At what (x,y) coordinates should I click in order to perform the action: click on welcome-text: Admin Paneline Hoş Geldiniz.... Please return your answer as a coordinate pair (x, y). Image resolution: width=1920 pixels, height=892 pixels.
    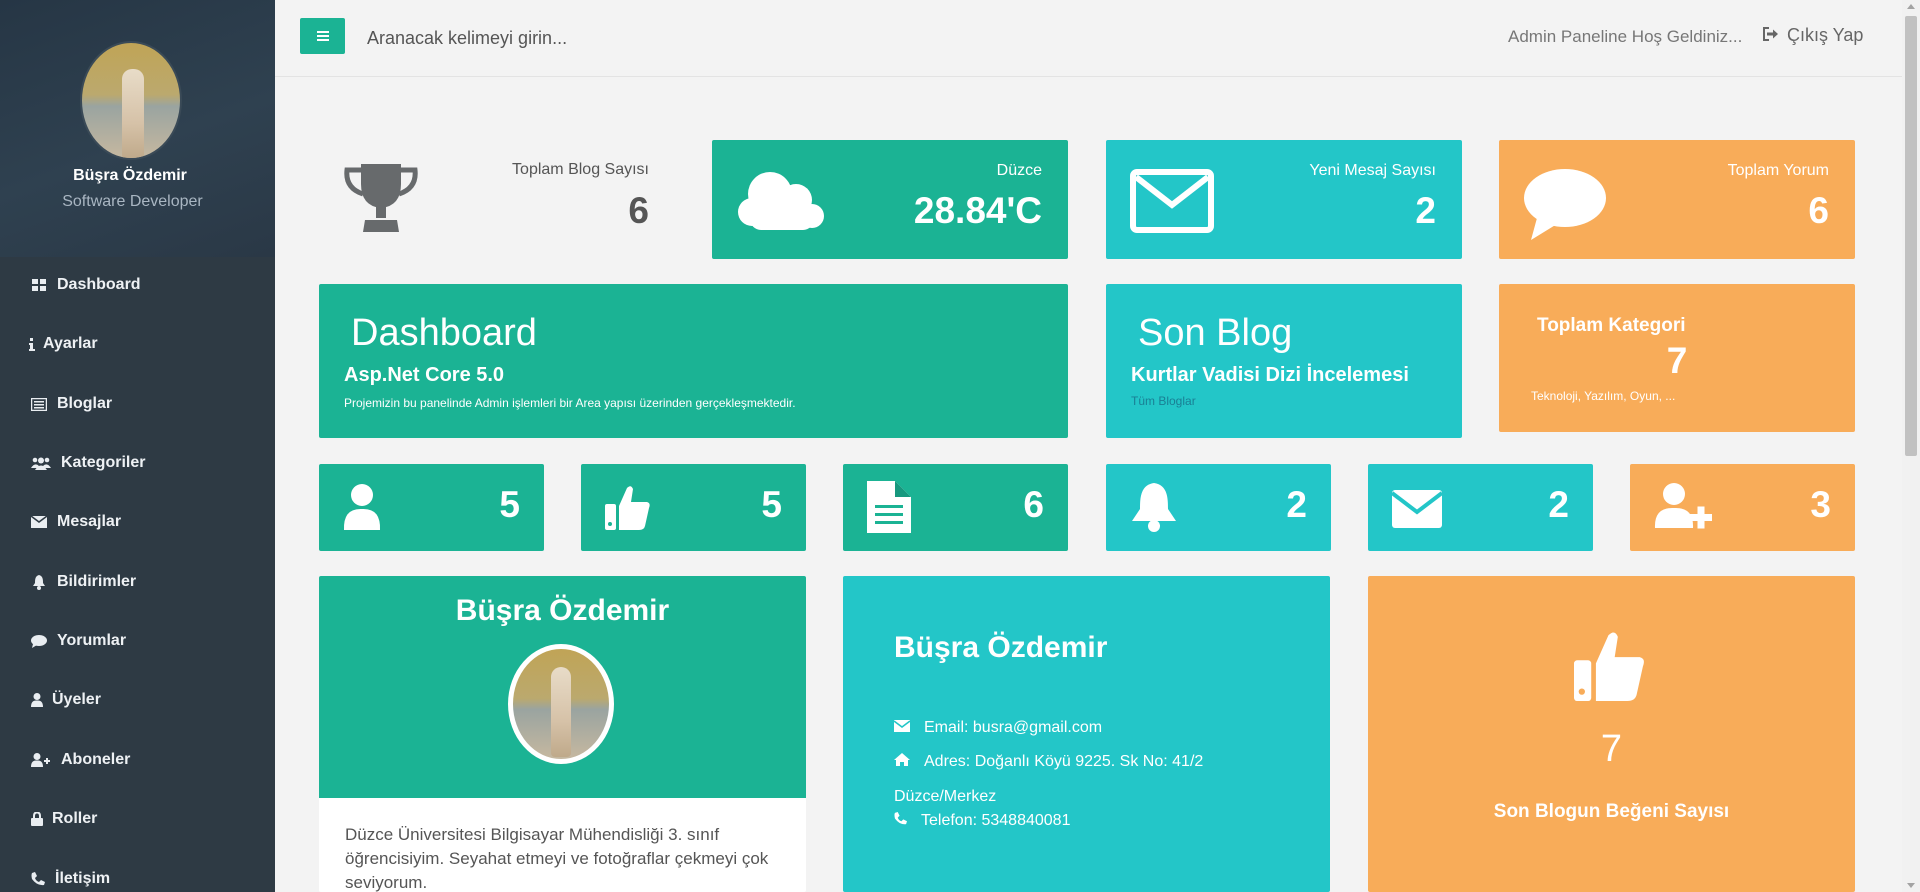
    Looking at the image, I should click on (1625, 36).